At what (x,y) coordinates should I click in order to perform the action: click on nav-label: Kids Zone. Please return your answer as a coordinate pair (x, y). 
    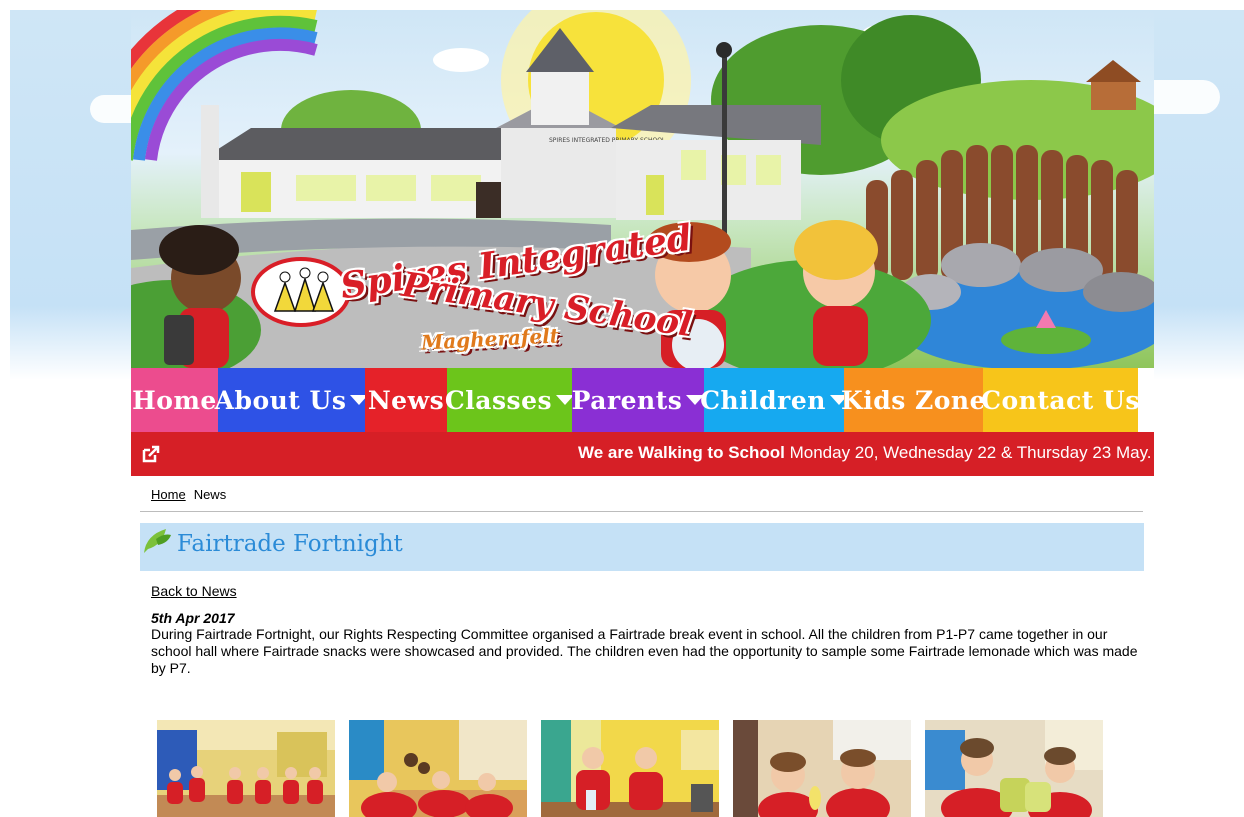
    Looking at the image, I should click on (913, 400).